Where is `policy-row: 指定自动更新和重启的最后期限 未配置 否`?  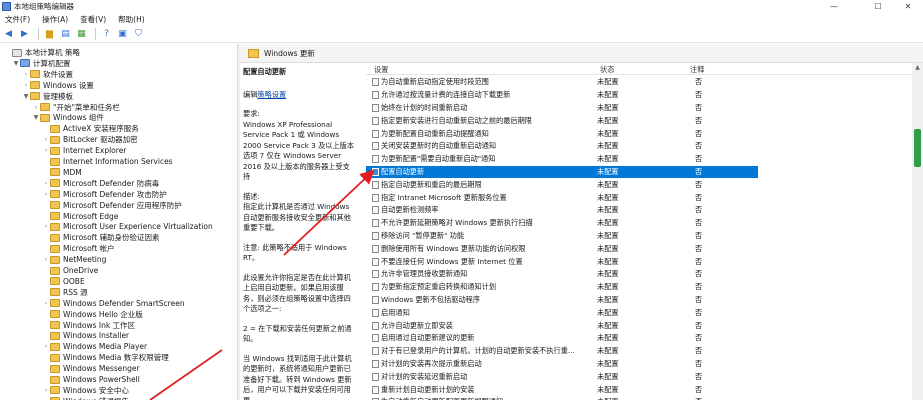 policy-row: 指定自动更新和重启的最后期限 未配置 否 is located at coordinates (562, 184).